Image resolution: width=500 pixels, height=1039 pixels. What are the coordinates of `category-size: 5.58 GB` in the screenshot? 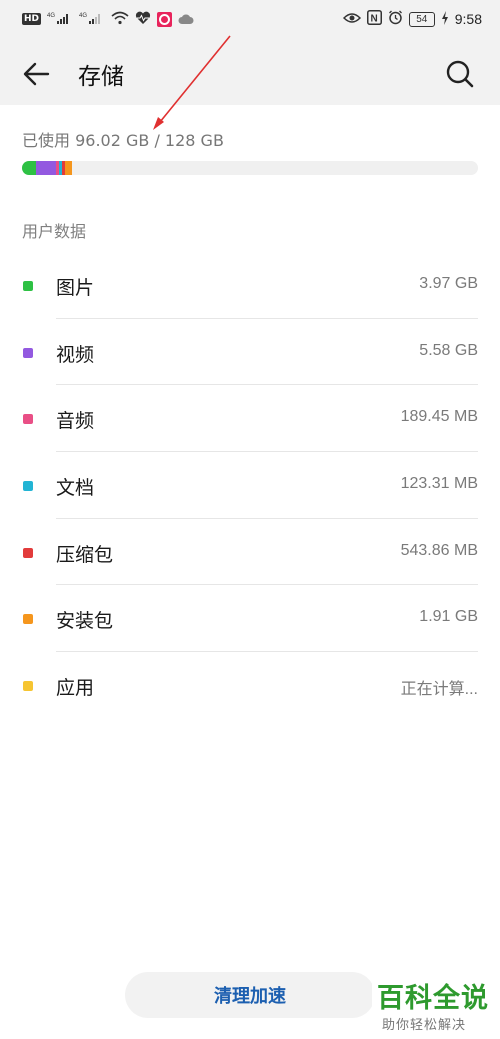 It's located at (448, 350).